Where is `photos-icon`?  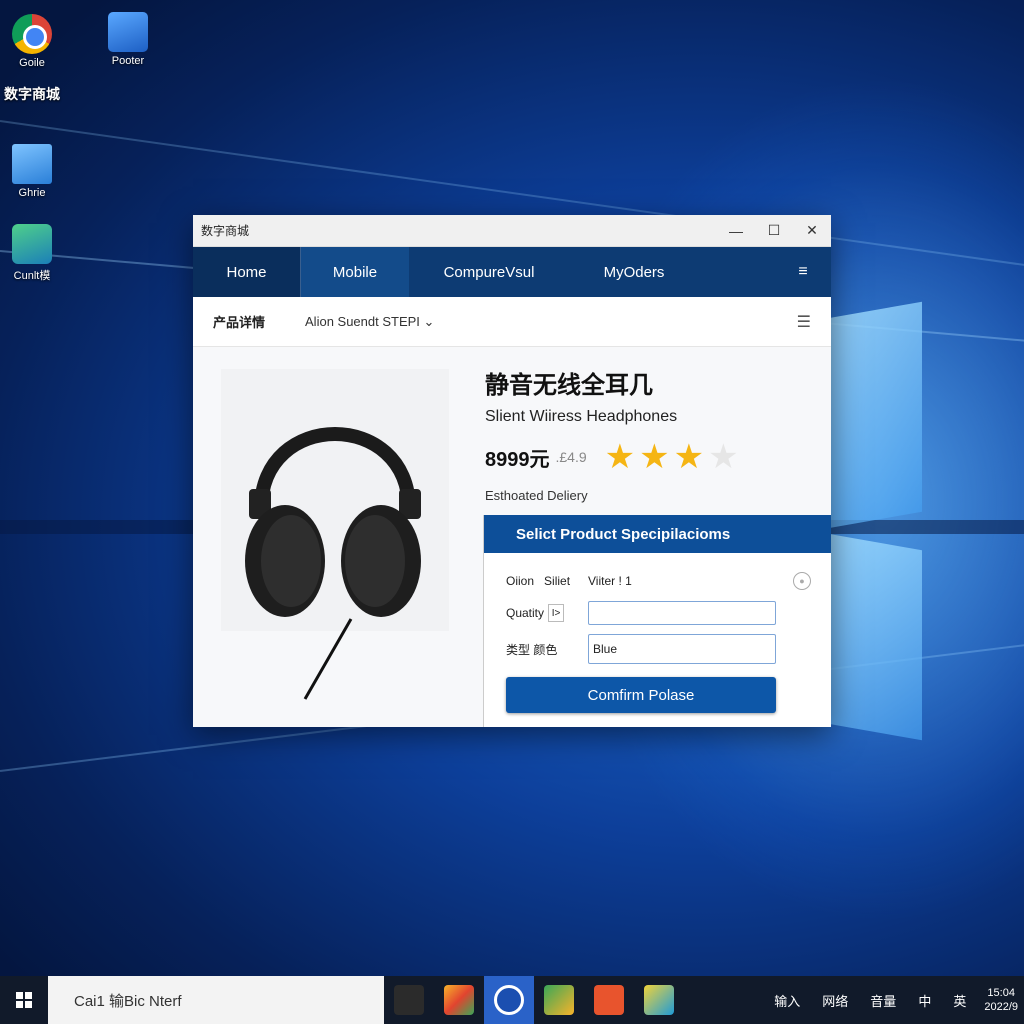 photos-icon is located at coordinates (659, 1000).